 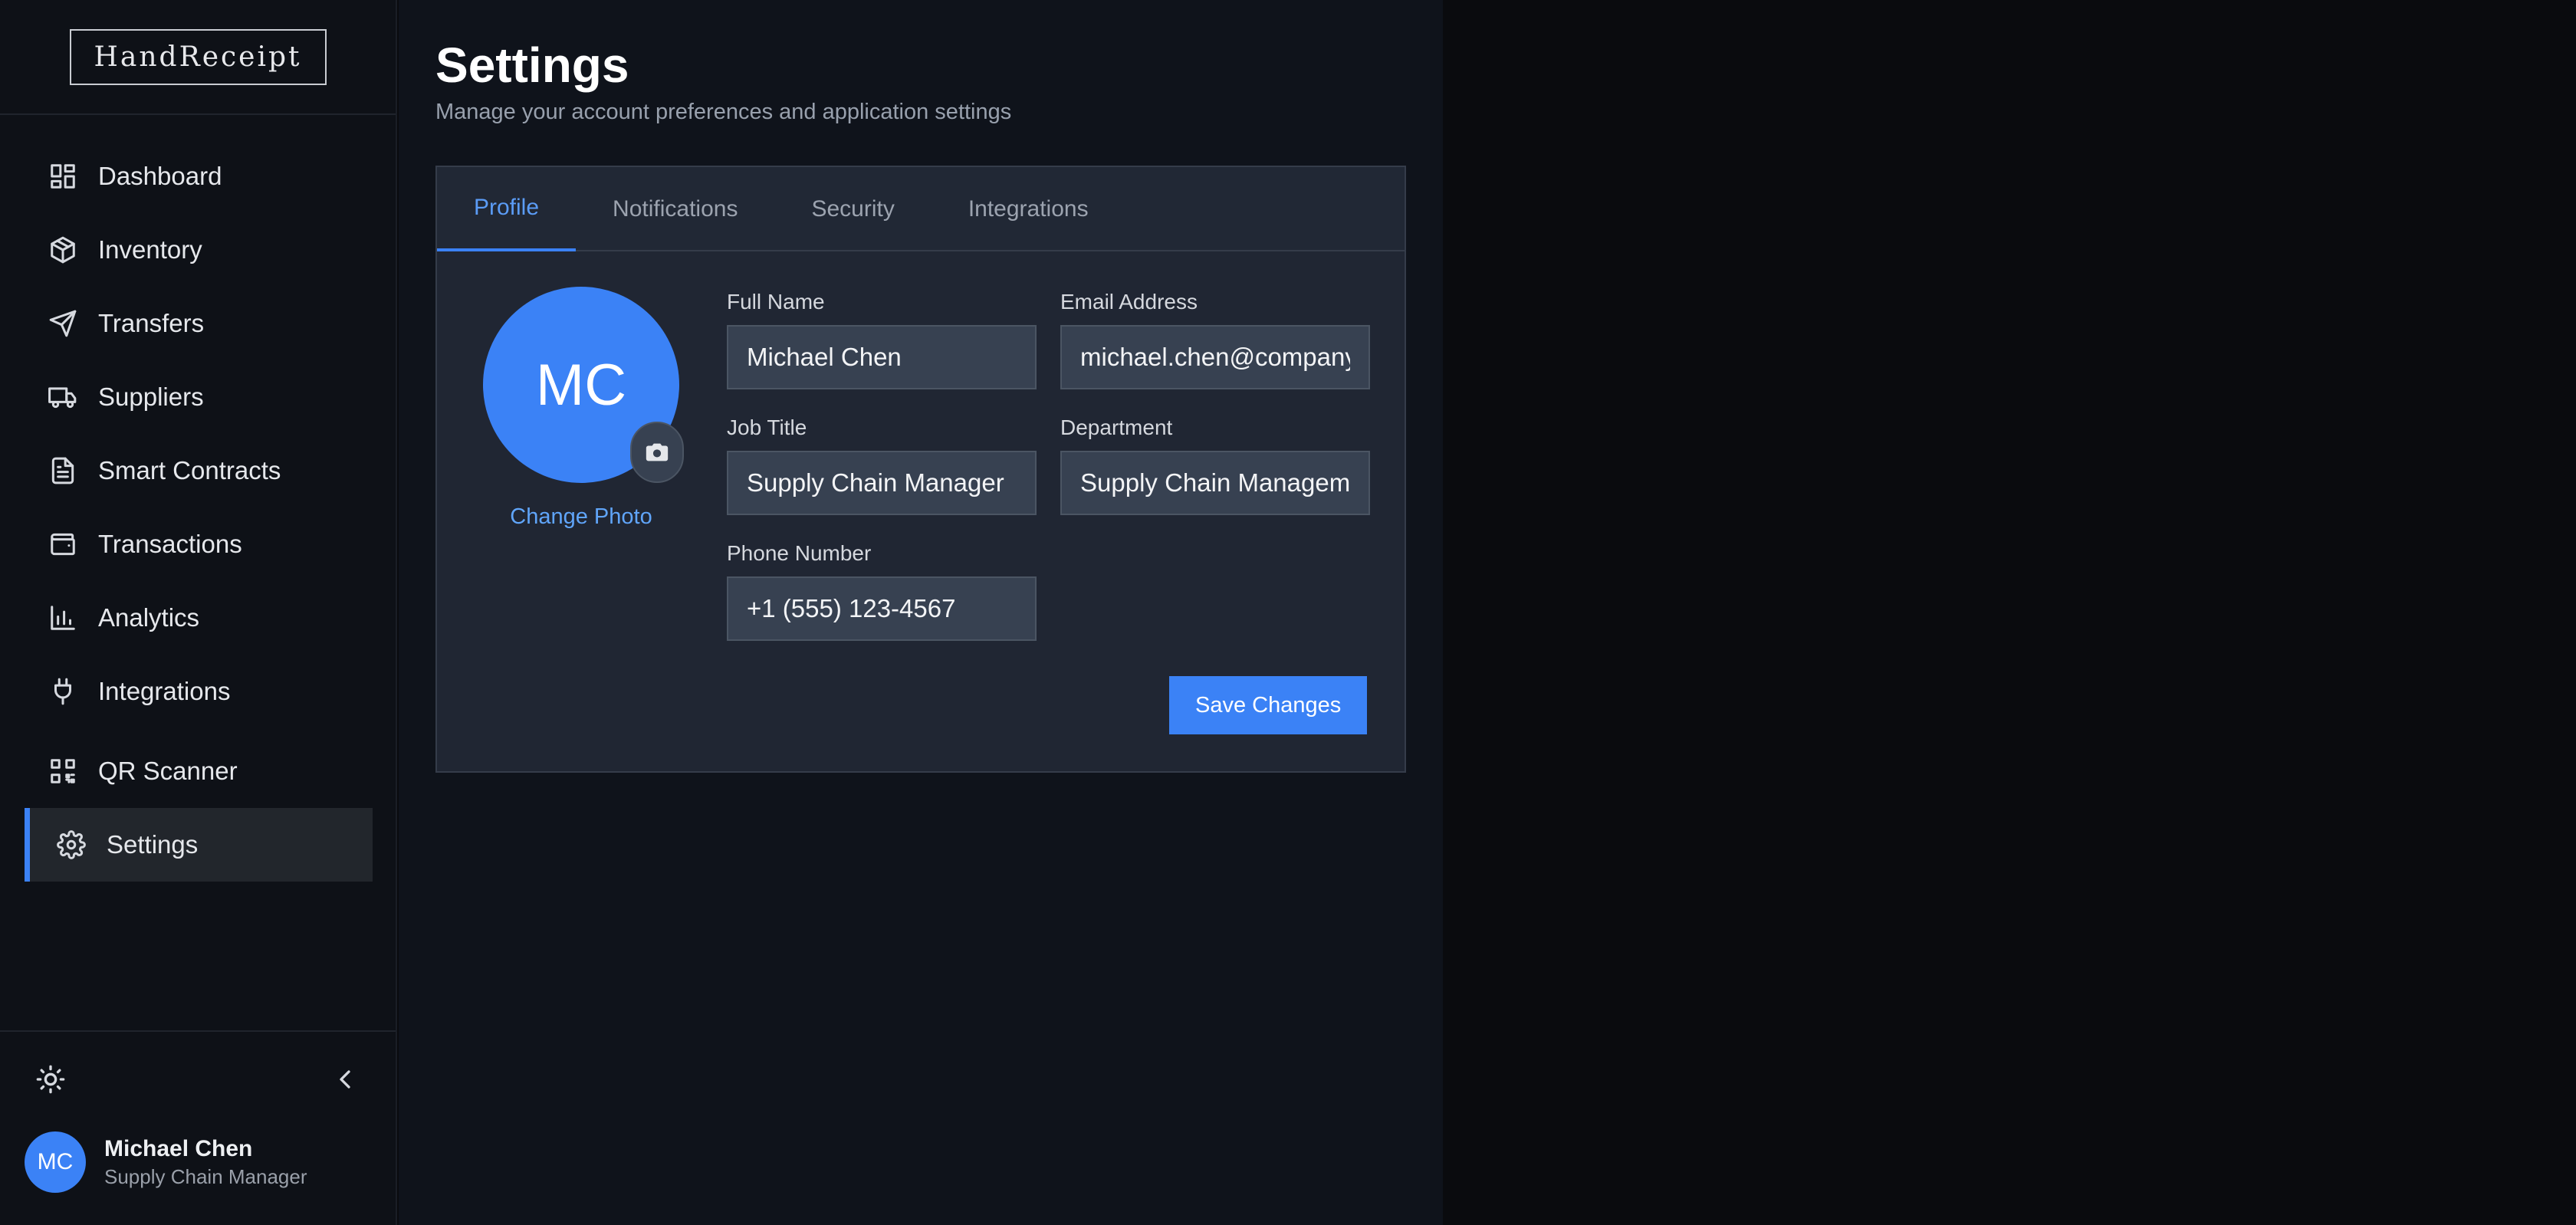 I want to click on sidebar-item-dashboard: Dashboard, so click(x=199, y=176).